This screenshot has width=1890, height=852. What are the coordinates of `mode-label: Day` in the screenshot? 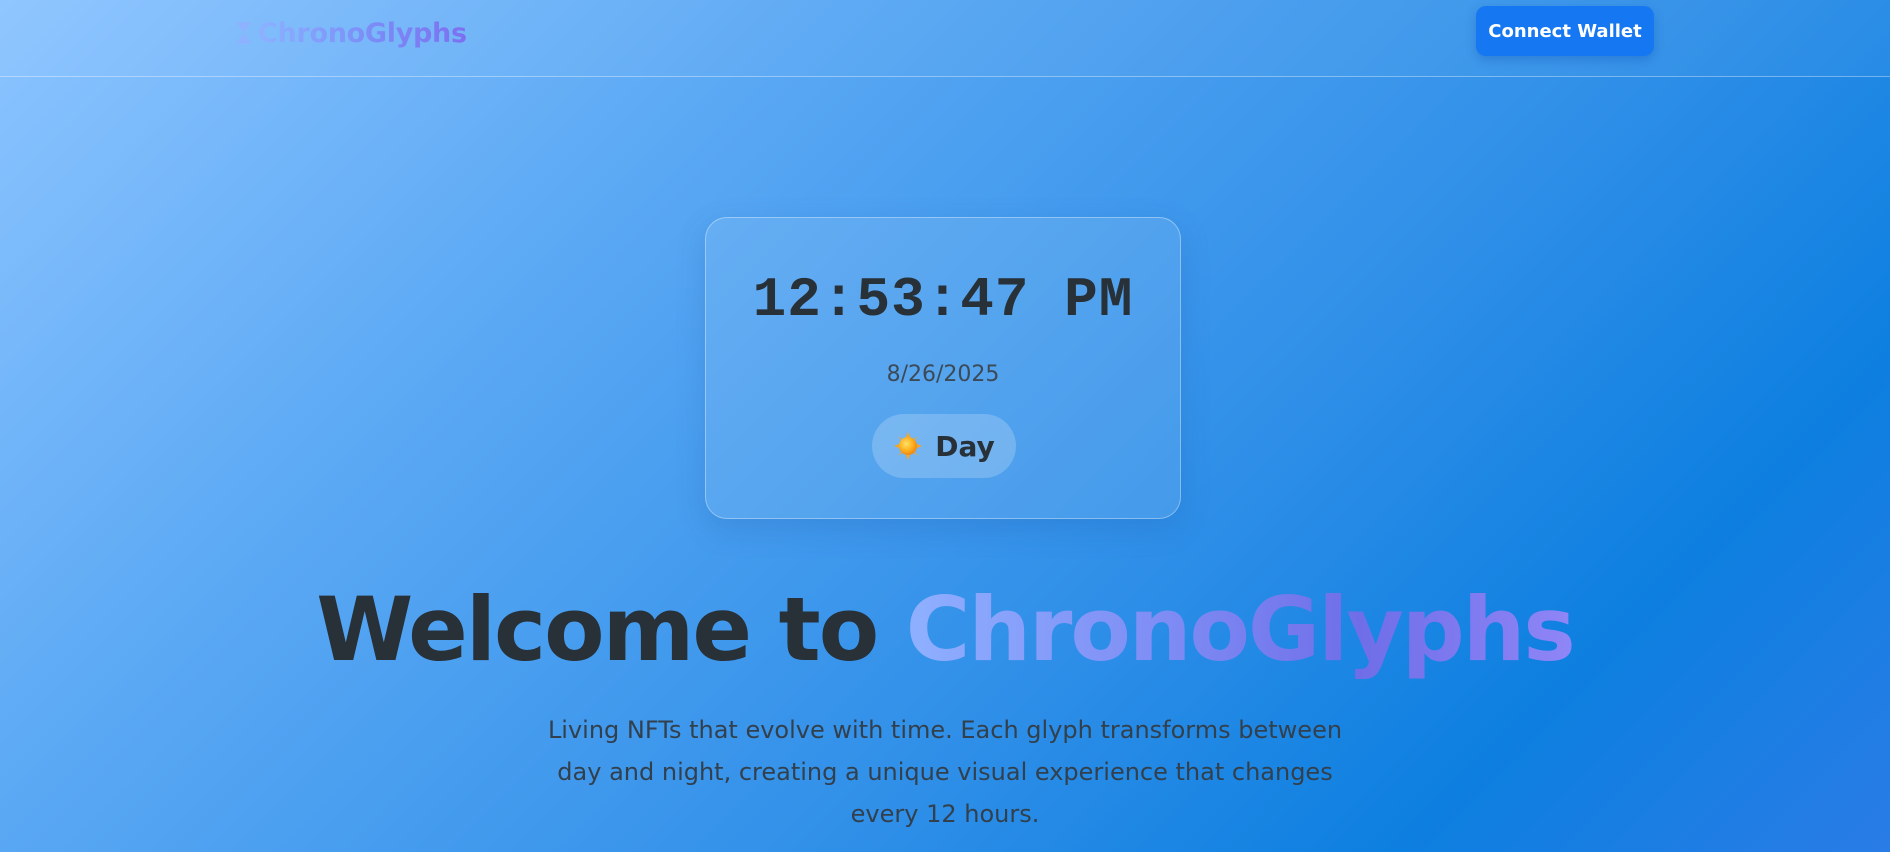 It's located at (965, 446).